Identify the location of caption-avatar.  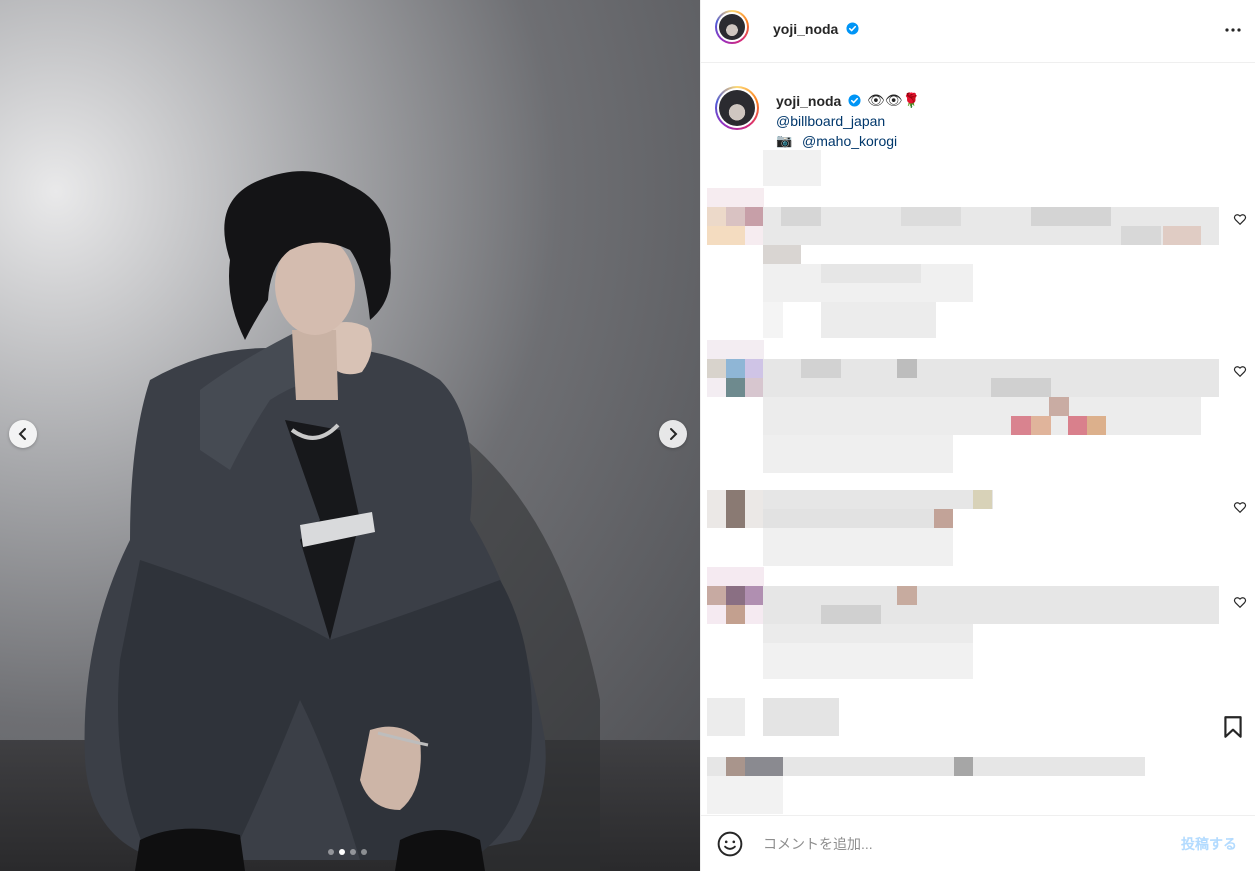
(737, 108).